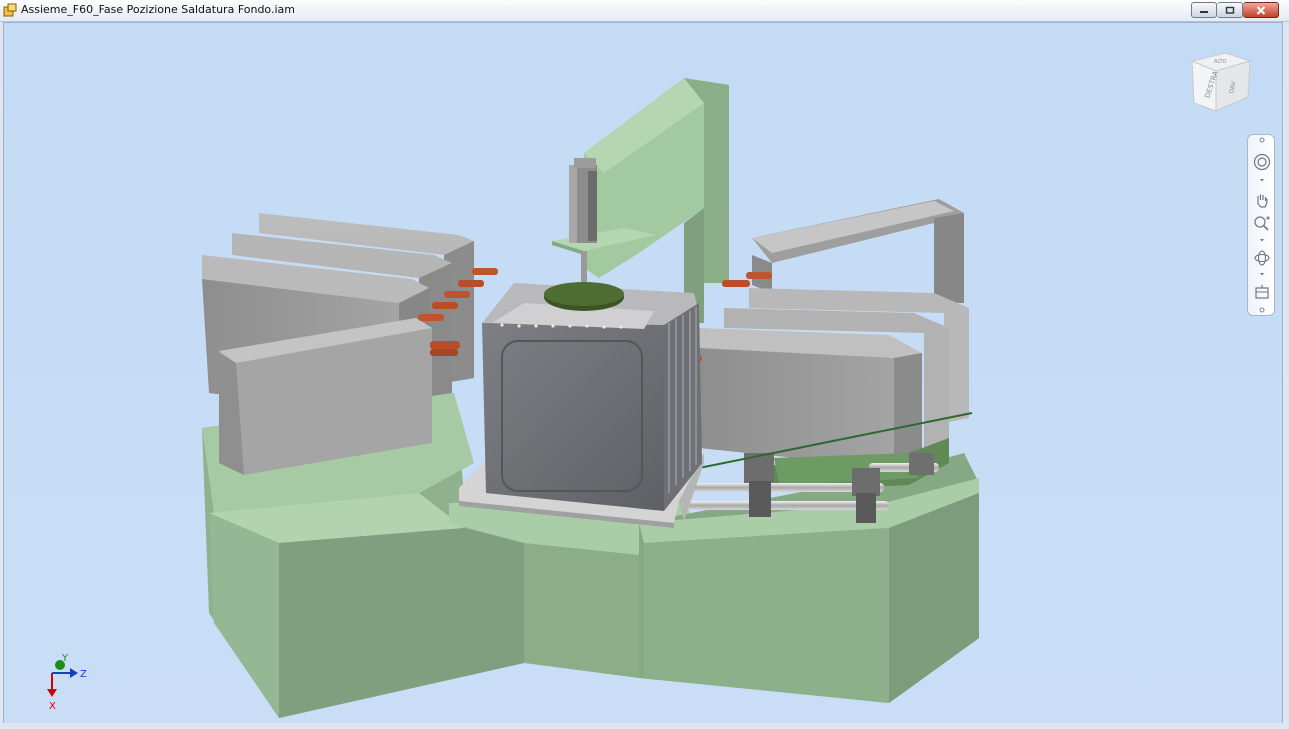 This screenshot has height=729, width=1289. Describe the element at coordinates (644, 726) in the screenshot. I see `status-strip` at that location.